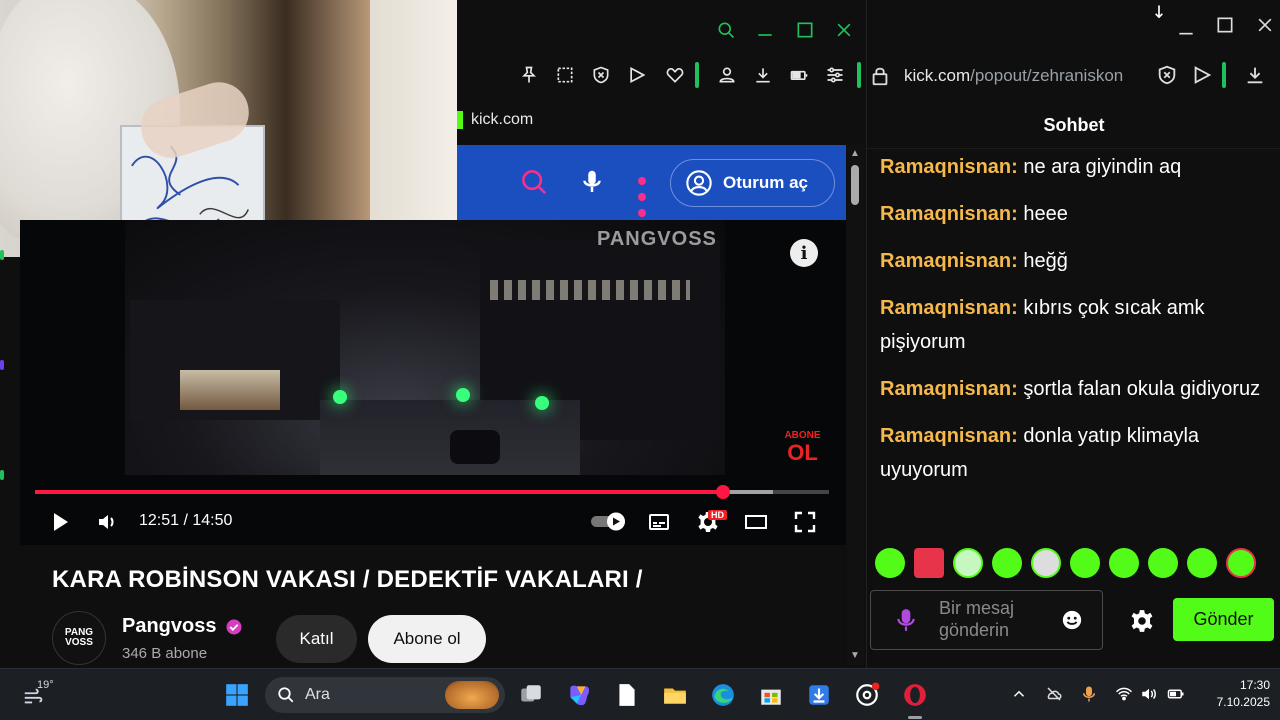 This screenshot has height=720, width=1280. What do you see at coordinates (915, 717) in the screenshot?
I see `active-app-indicator` at bounding box center [915, 717].